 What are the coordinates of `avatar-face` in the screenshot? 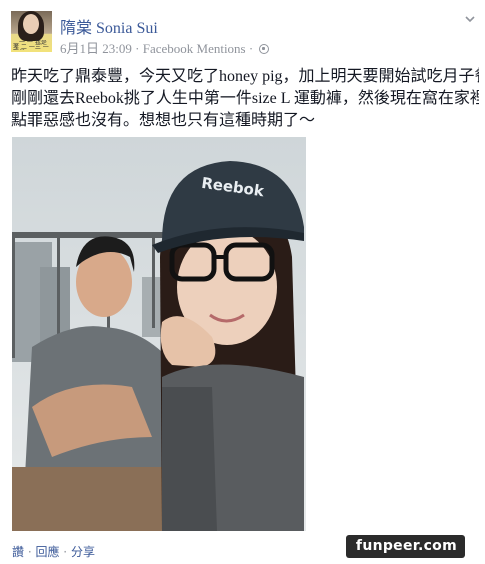 It's located at (31, 24).